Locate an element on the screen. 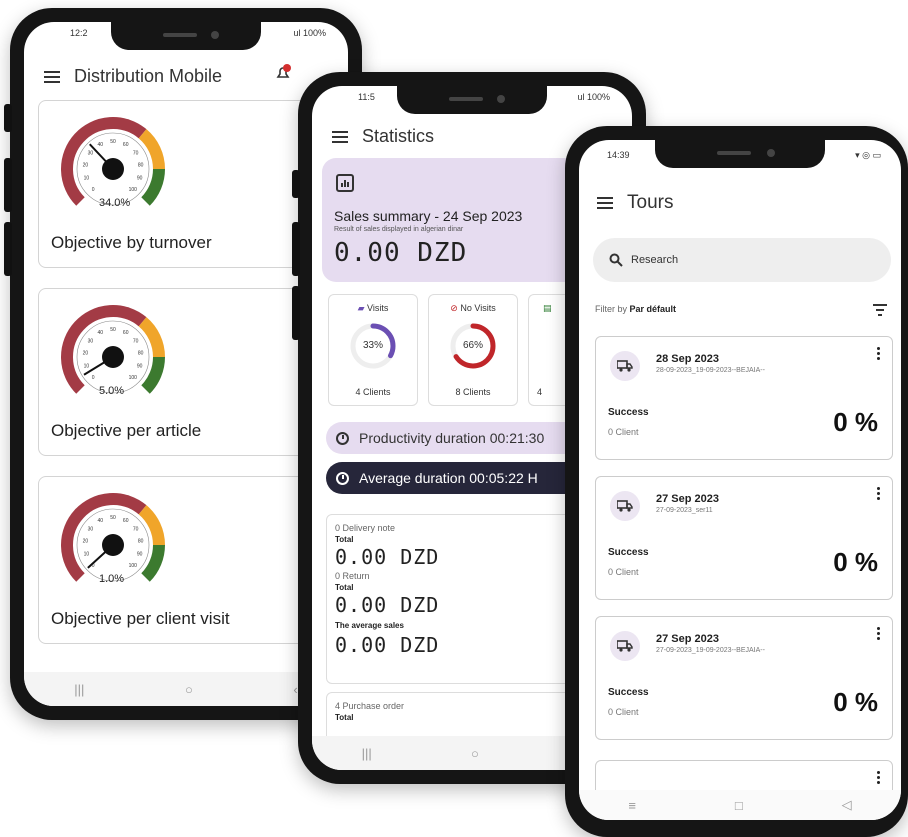 The height and width of the screenshot is (837, 908). delivery-note-label: 0 Delivery note is located at coordinates (365, 528).